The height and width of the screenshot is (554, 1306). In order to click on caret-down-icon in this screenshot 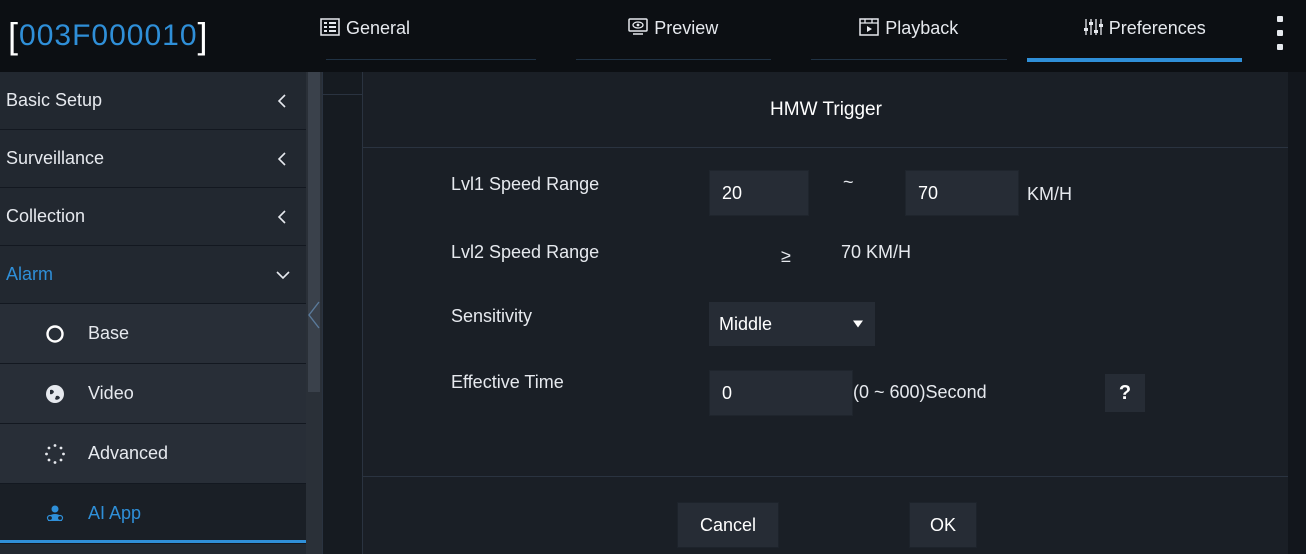, I will do `click(858, 324)`.